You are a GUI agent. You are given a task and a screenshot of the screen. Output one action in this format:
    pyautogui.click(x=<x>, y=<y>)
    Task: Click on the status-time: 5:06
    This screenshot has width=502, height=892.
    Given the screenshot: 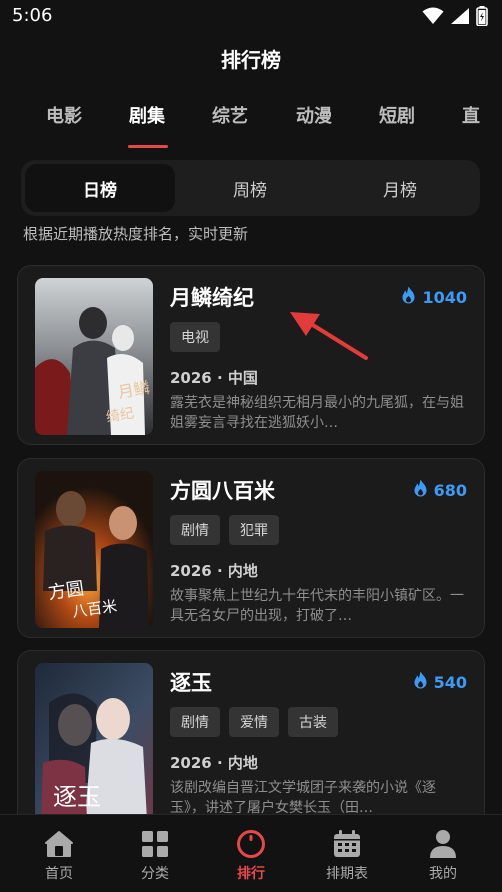 What is the action you would take?
    pyautogui.click(x=32, y=15)
    